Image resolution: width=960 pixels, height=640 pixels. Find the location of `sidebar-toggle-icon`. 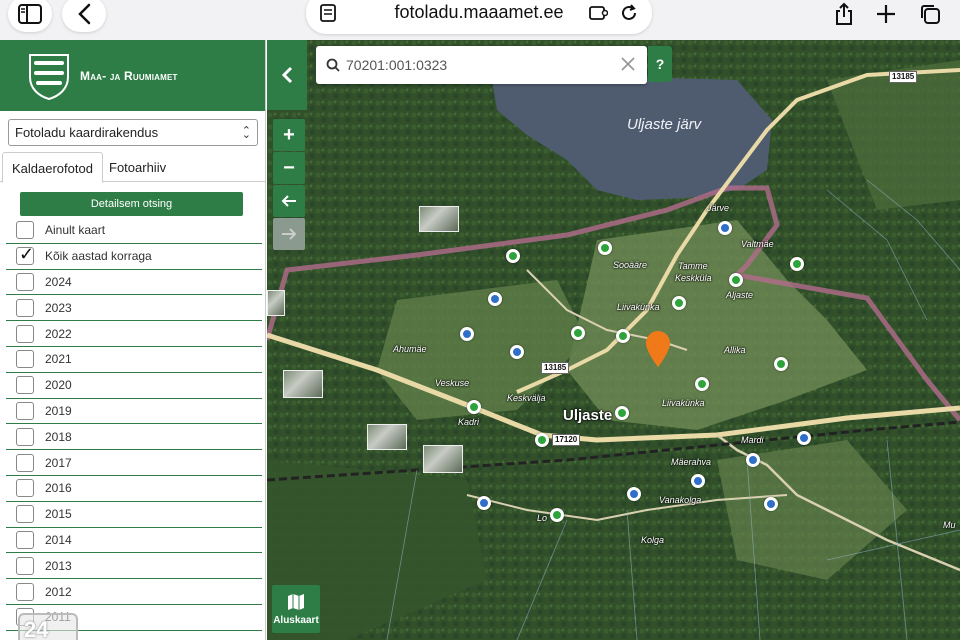

sidebar-toggle-icon is located at coordinates (30, 16).